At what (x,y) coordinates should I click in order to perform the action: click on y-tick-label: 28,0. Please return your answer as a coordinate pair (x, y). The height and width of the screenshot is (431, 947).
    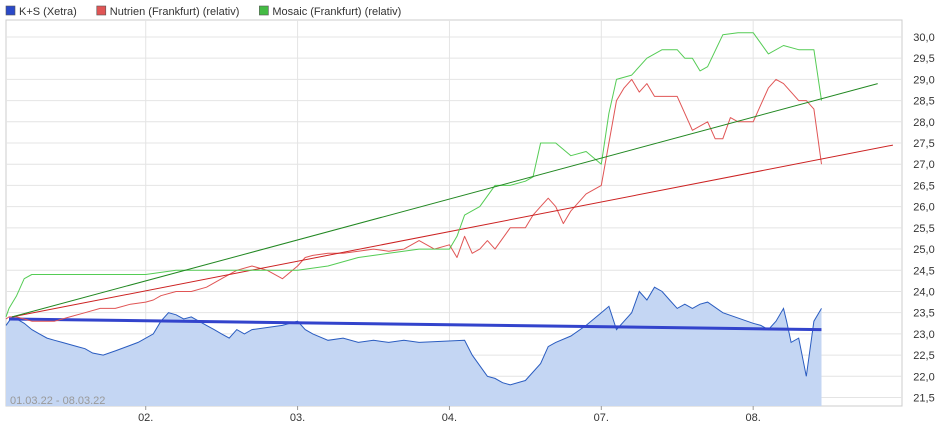
    Looking at the image, I should click on (923, 123).